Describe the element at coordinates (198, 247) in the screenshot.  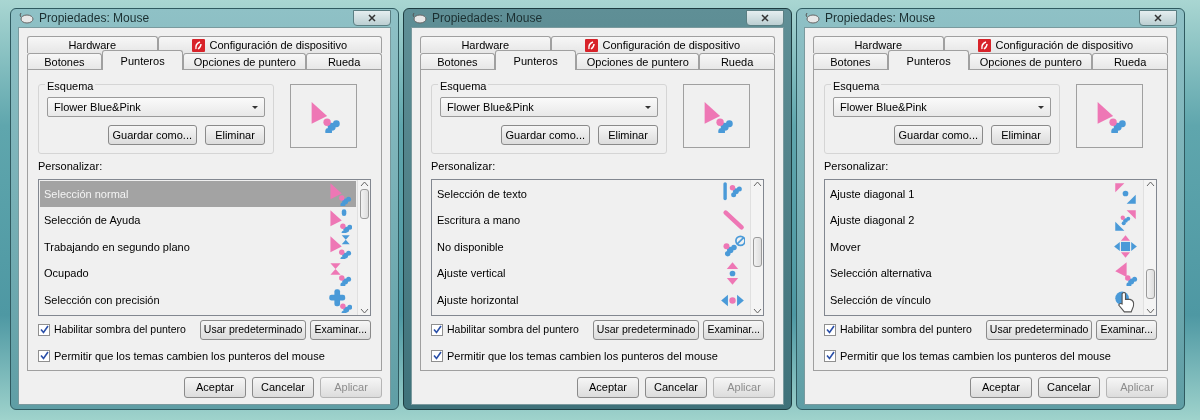
I see `list-item: Trabajando en segundo plano` at that location.